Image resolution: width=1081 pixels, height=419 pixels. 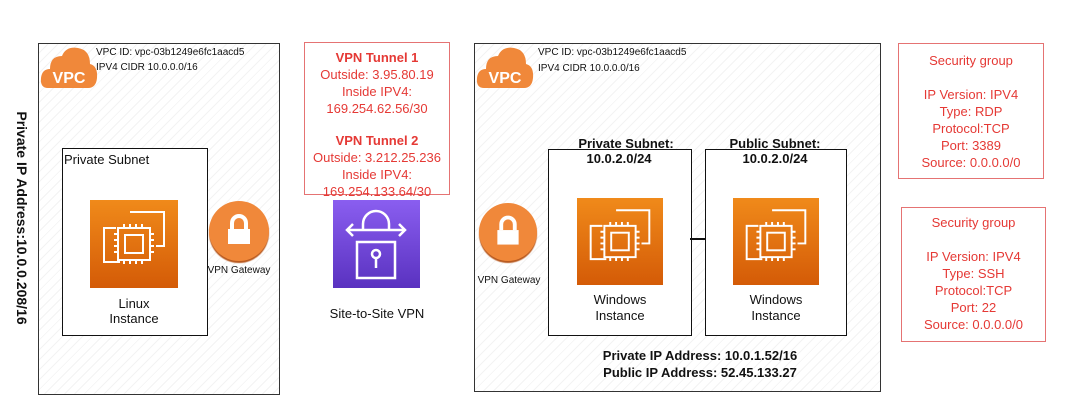 I want to click on sg-port: Port: 3389, so click(x=971, y=145).